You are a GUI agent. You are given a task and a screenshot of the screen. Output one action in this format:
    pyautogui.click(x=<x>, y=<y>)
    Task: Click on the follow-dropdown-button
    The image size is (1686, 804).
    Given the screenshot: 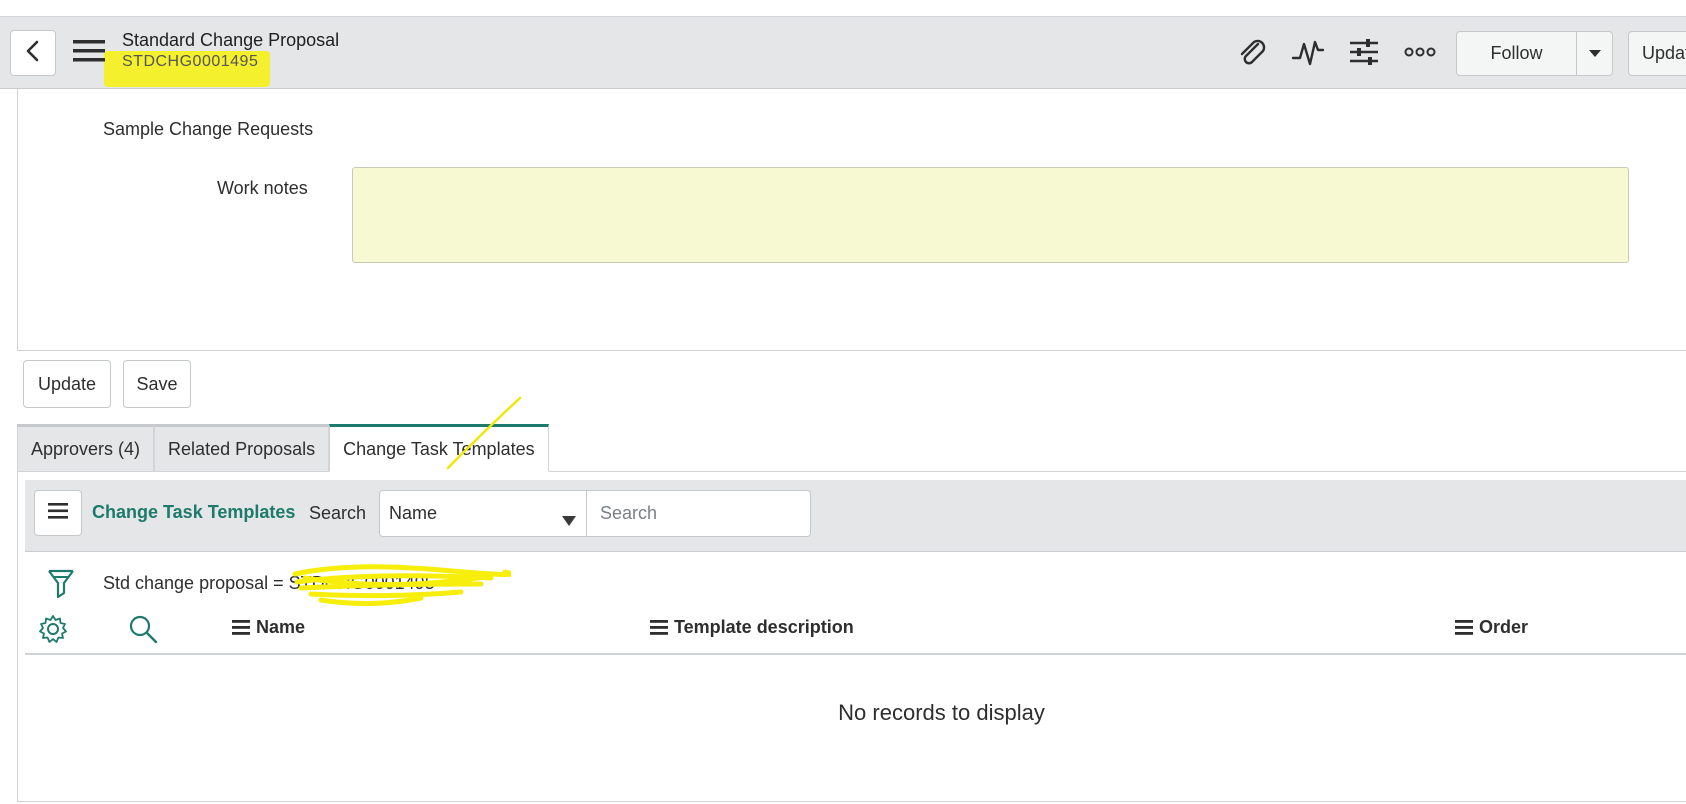 What is the action you would take?
    pyautogui.click(x=1594, y=53)
    